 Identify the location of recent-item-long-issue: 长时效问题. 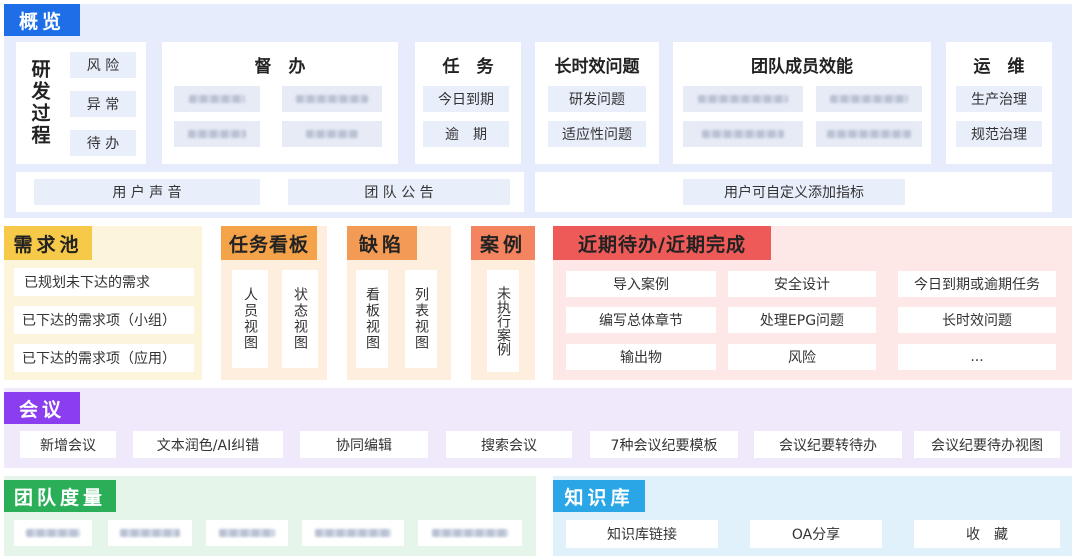
(977, 320).